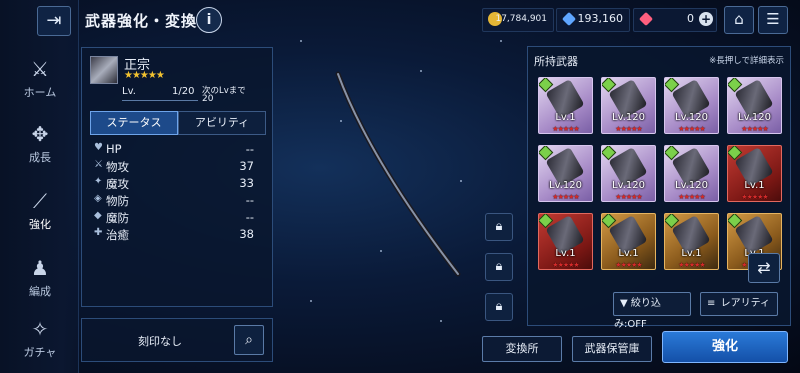 The height and width of the screenshot is (373, 800). Describe the element at coordinates (134, 123) in the screenshot. I see `tab-status: ステータス` at that location.